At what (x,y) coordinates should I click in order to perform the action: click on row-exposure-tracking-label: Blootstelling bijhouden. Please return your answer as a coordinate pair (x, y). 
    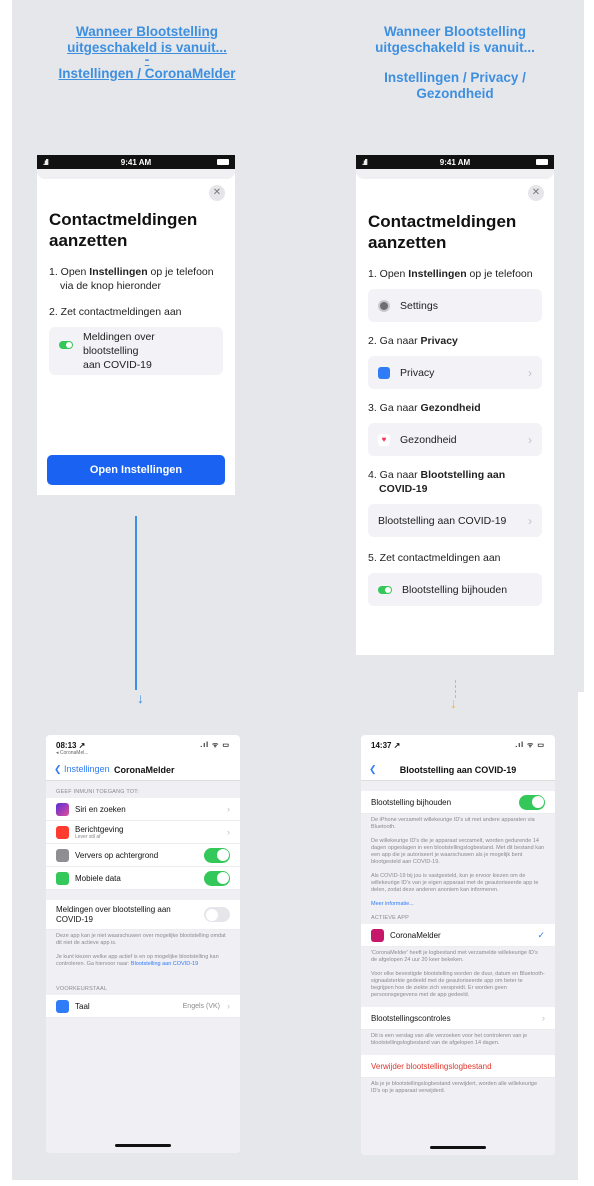
    Looking at the image, I should click on (411, 802).